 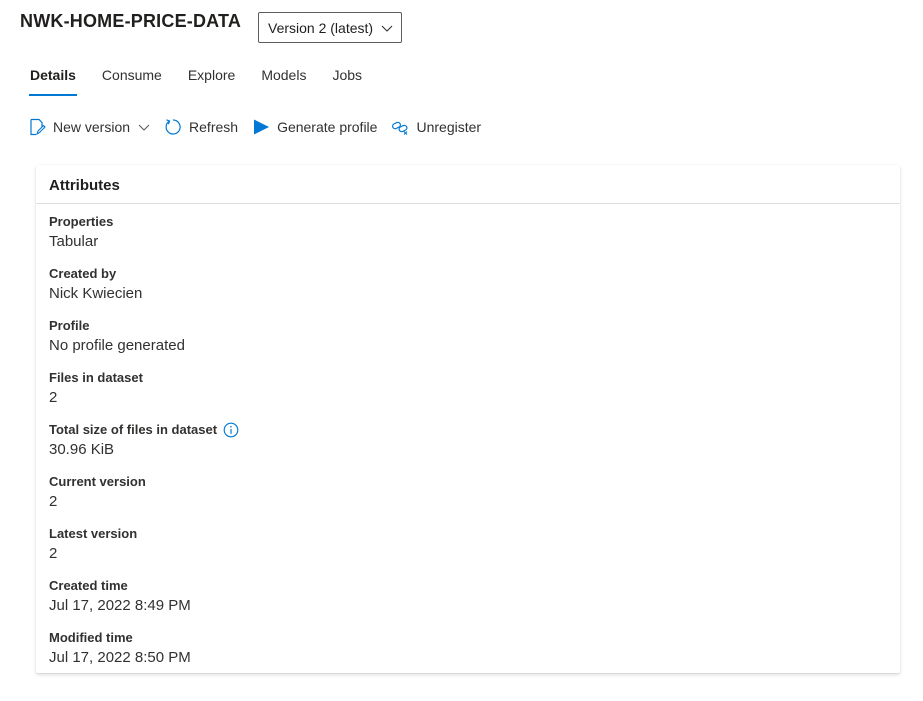 What do you see at coordinates (468, 551) in the screenshot?
I see `attribute-latest-version: Latest version 2` at bounding box center [468, 551].